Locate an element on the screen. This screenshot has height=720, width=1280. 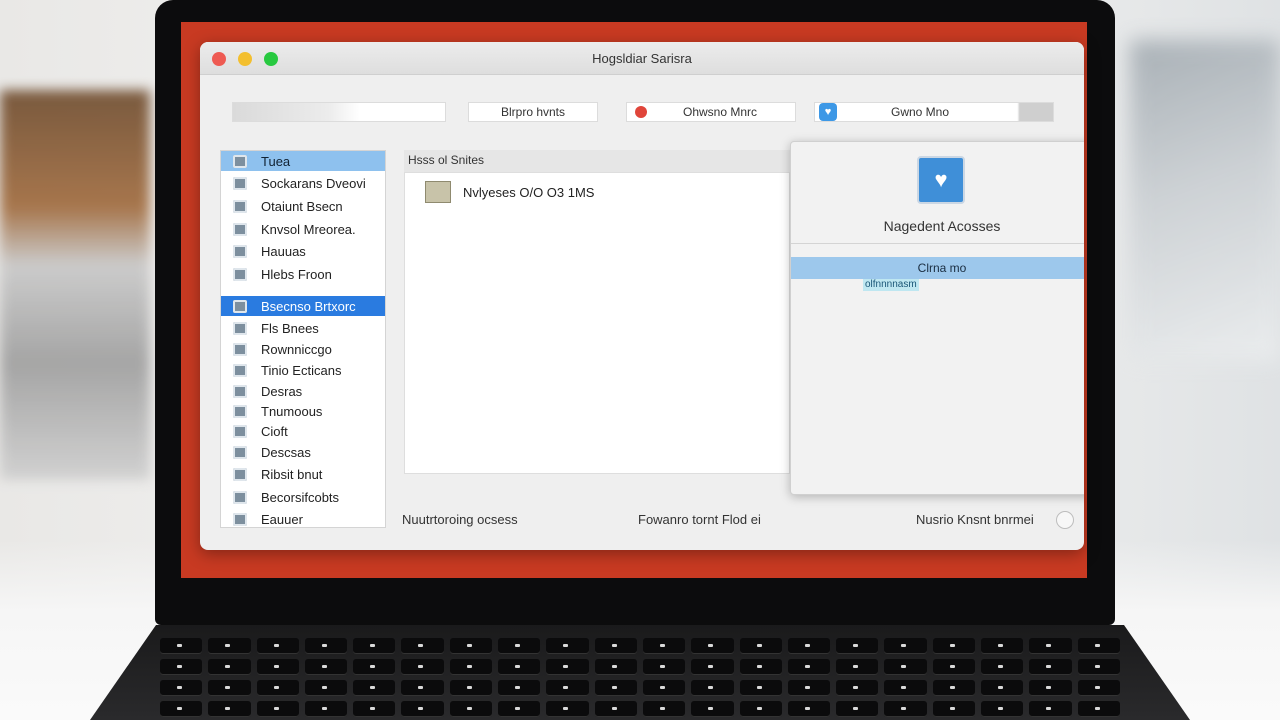
sidebar-item-label: Descsas is located at coordinates (286, 452).